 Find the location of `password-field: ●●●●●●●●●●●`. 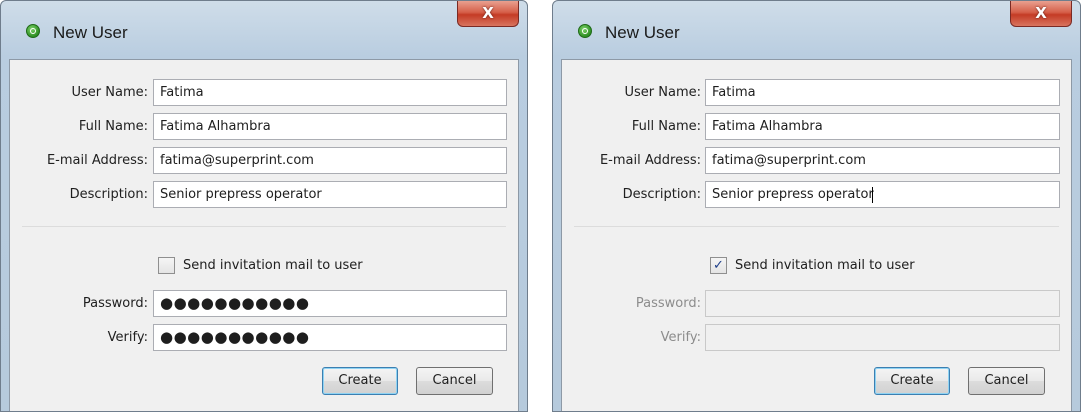

password-field: ●●●●●●●●●●● is located at coordinates (330, 303).